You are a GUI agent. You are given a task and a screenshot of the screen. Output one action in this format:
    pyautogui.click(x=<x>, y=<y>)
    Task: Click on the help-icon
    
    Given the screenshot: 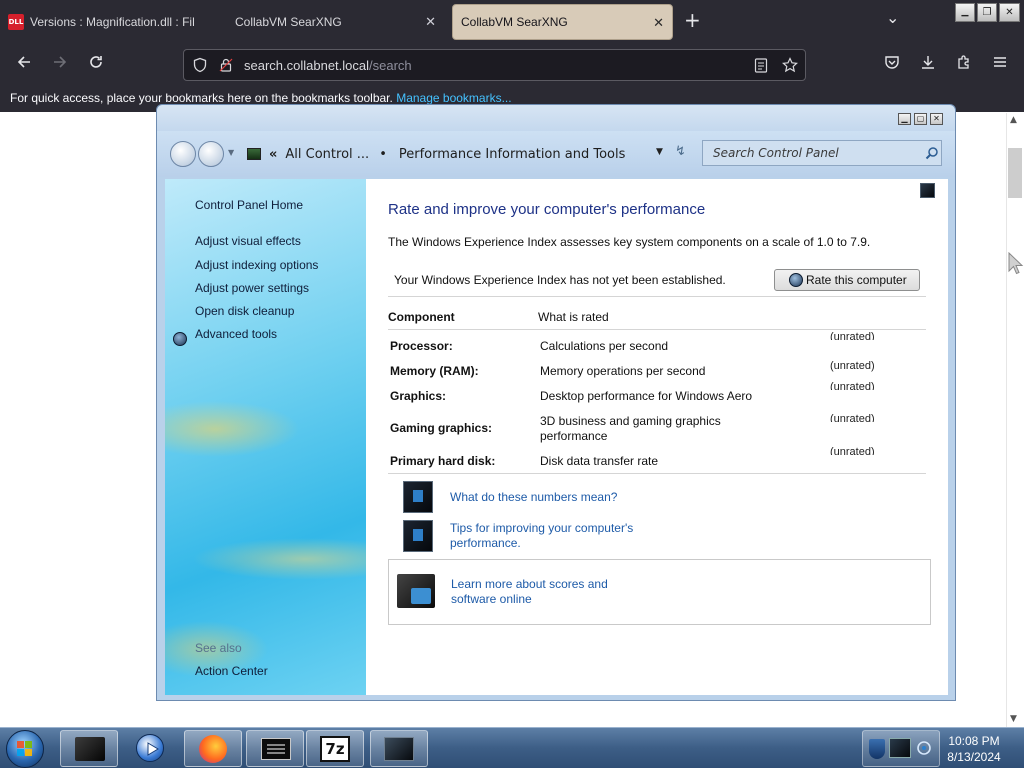 What is the action you would take?
    pyautogui.click(x=927, y=190)
    